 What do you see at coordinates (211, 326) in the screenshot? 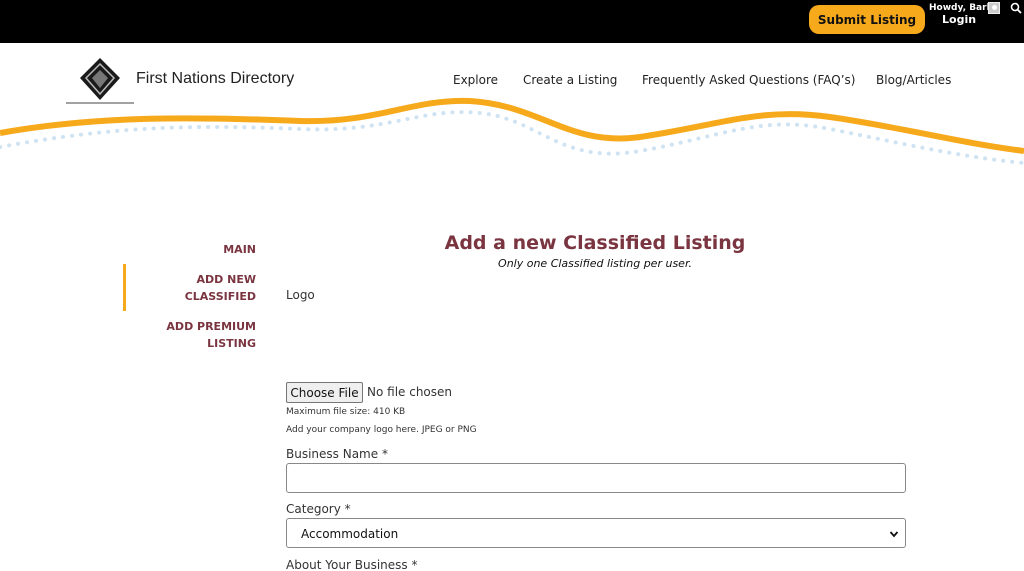
I see `sidebar-item-label: ADD PREMIUM` at bounding box center [211, 326].